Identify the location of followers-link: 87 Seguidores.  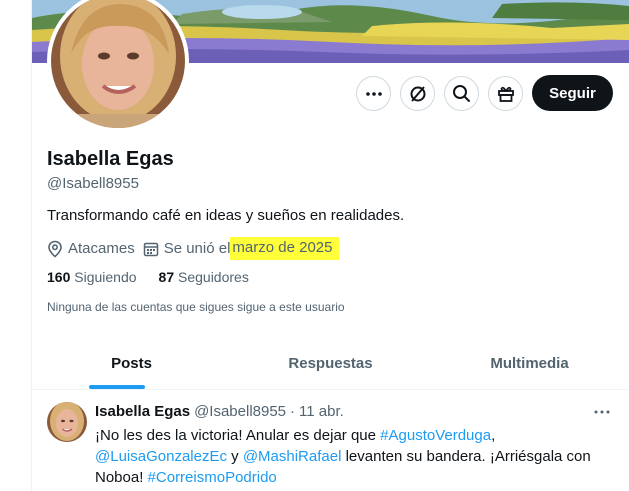
(204, 277).